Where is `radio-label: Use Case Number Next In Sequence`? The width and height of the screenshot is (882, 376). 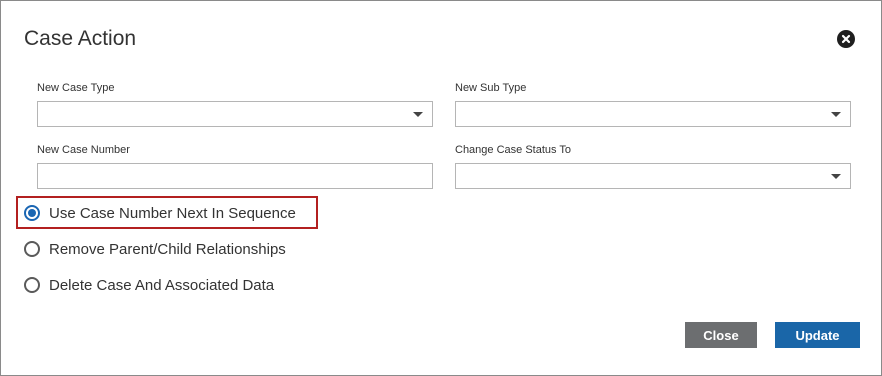 radio-label: Use Case Number Next In Sequence is located at coordinates (172, 213).